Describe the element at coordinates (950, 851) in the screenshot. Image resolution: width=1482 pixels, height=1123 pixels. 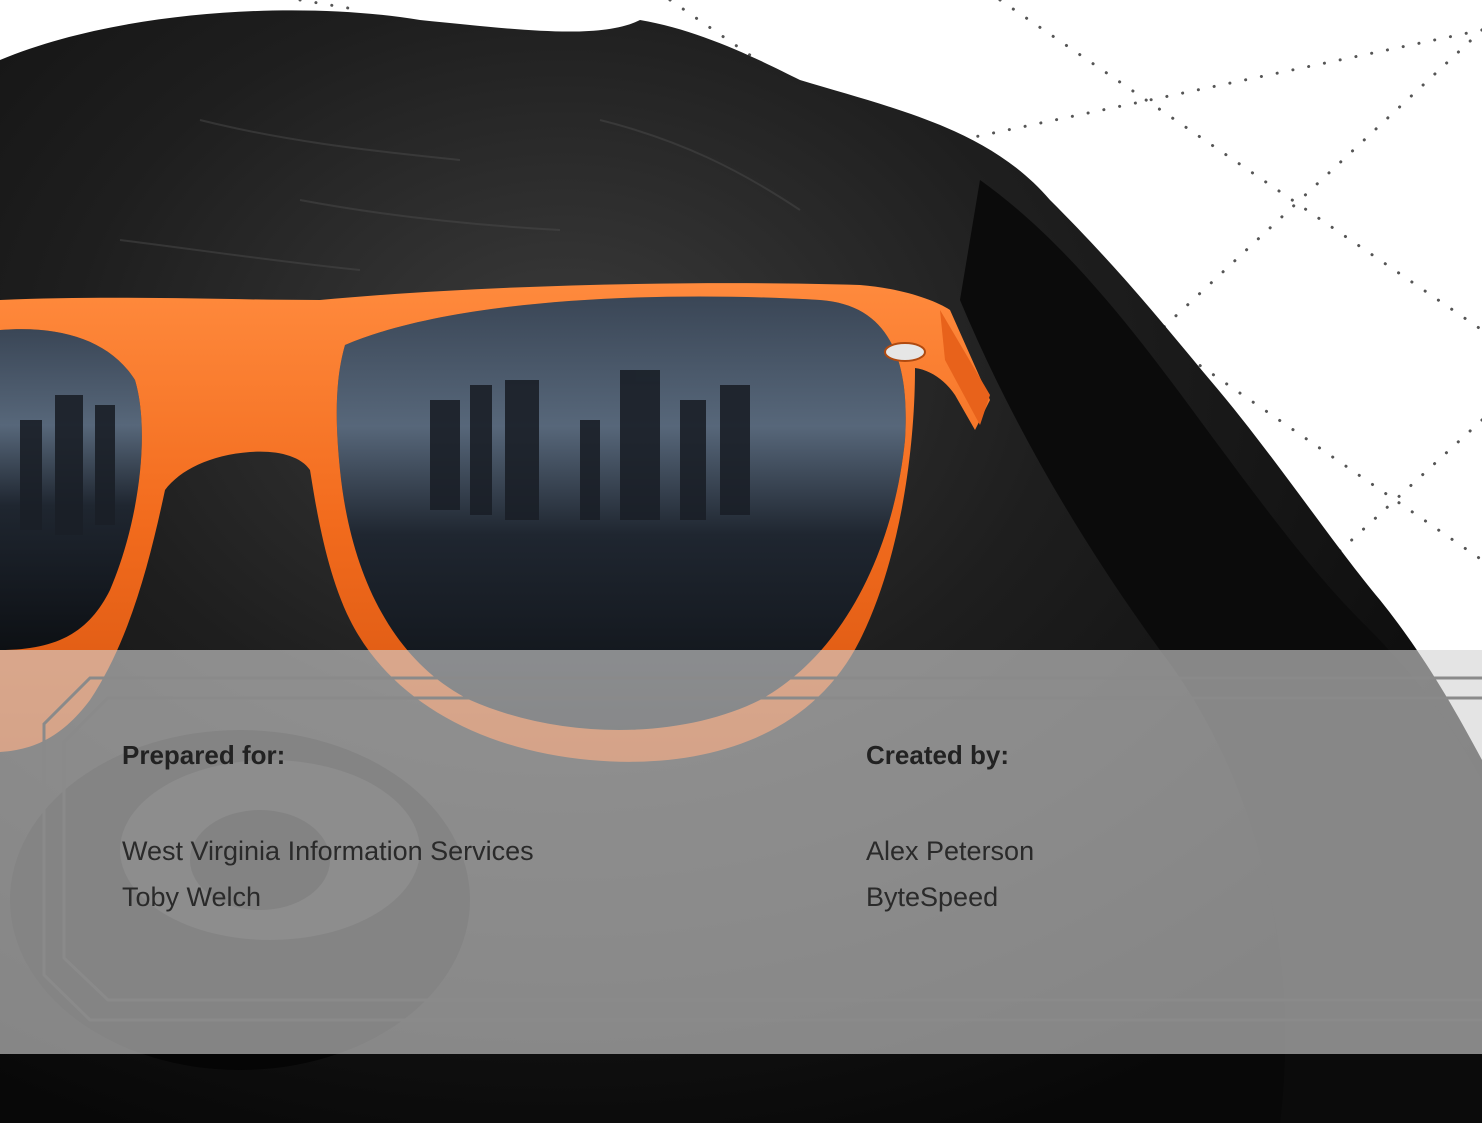
I see `created-by-author: Alex Peterson` at that location.